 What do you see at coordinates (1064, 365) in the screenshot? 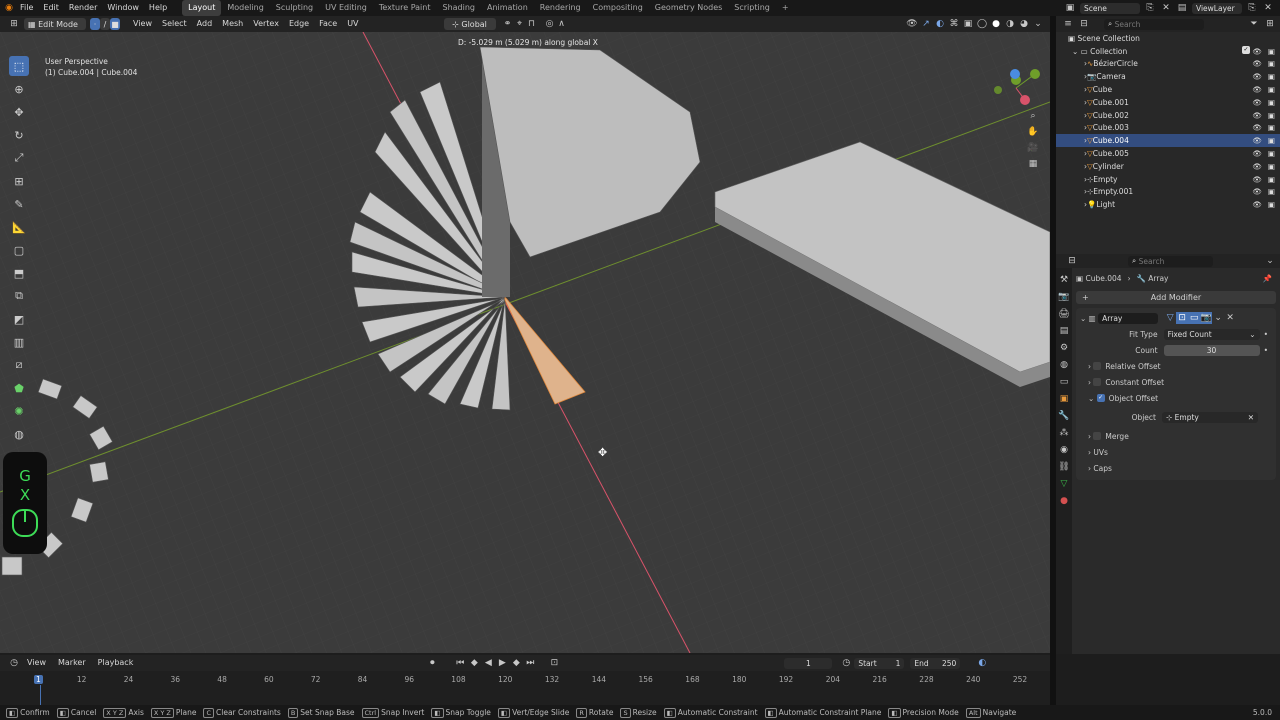
I see `world-tab-icon: ◍` at bounding box center [1064, 365].